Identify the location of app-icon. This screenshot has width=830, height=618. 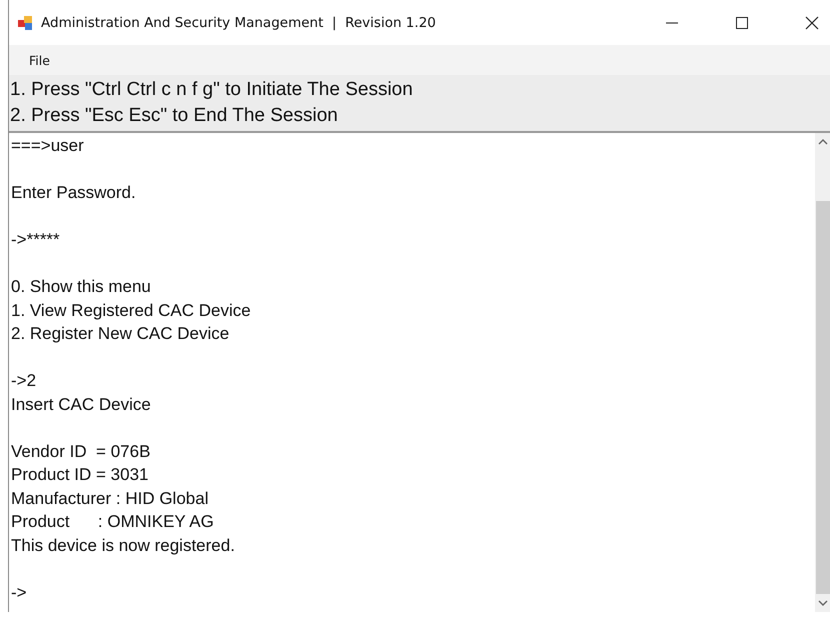
(25, 22).